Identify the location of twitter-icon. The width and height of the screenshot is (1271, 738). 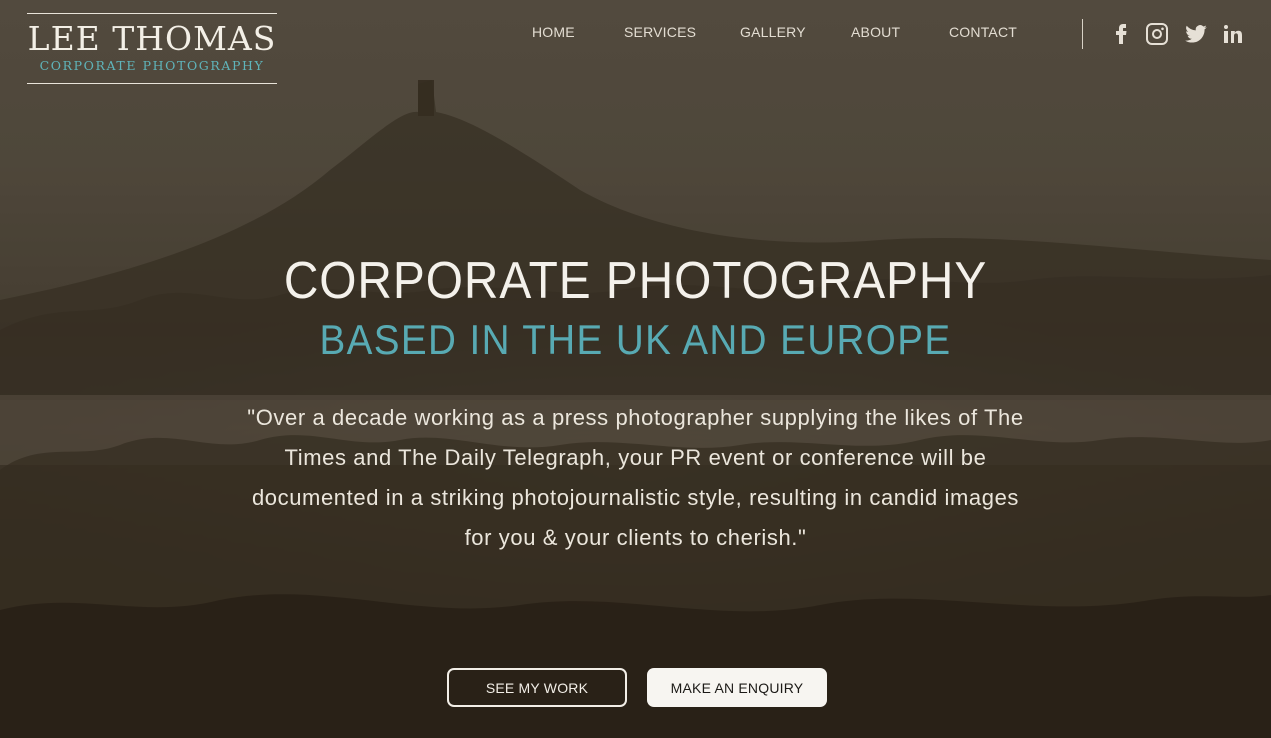
(1196, 34).